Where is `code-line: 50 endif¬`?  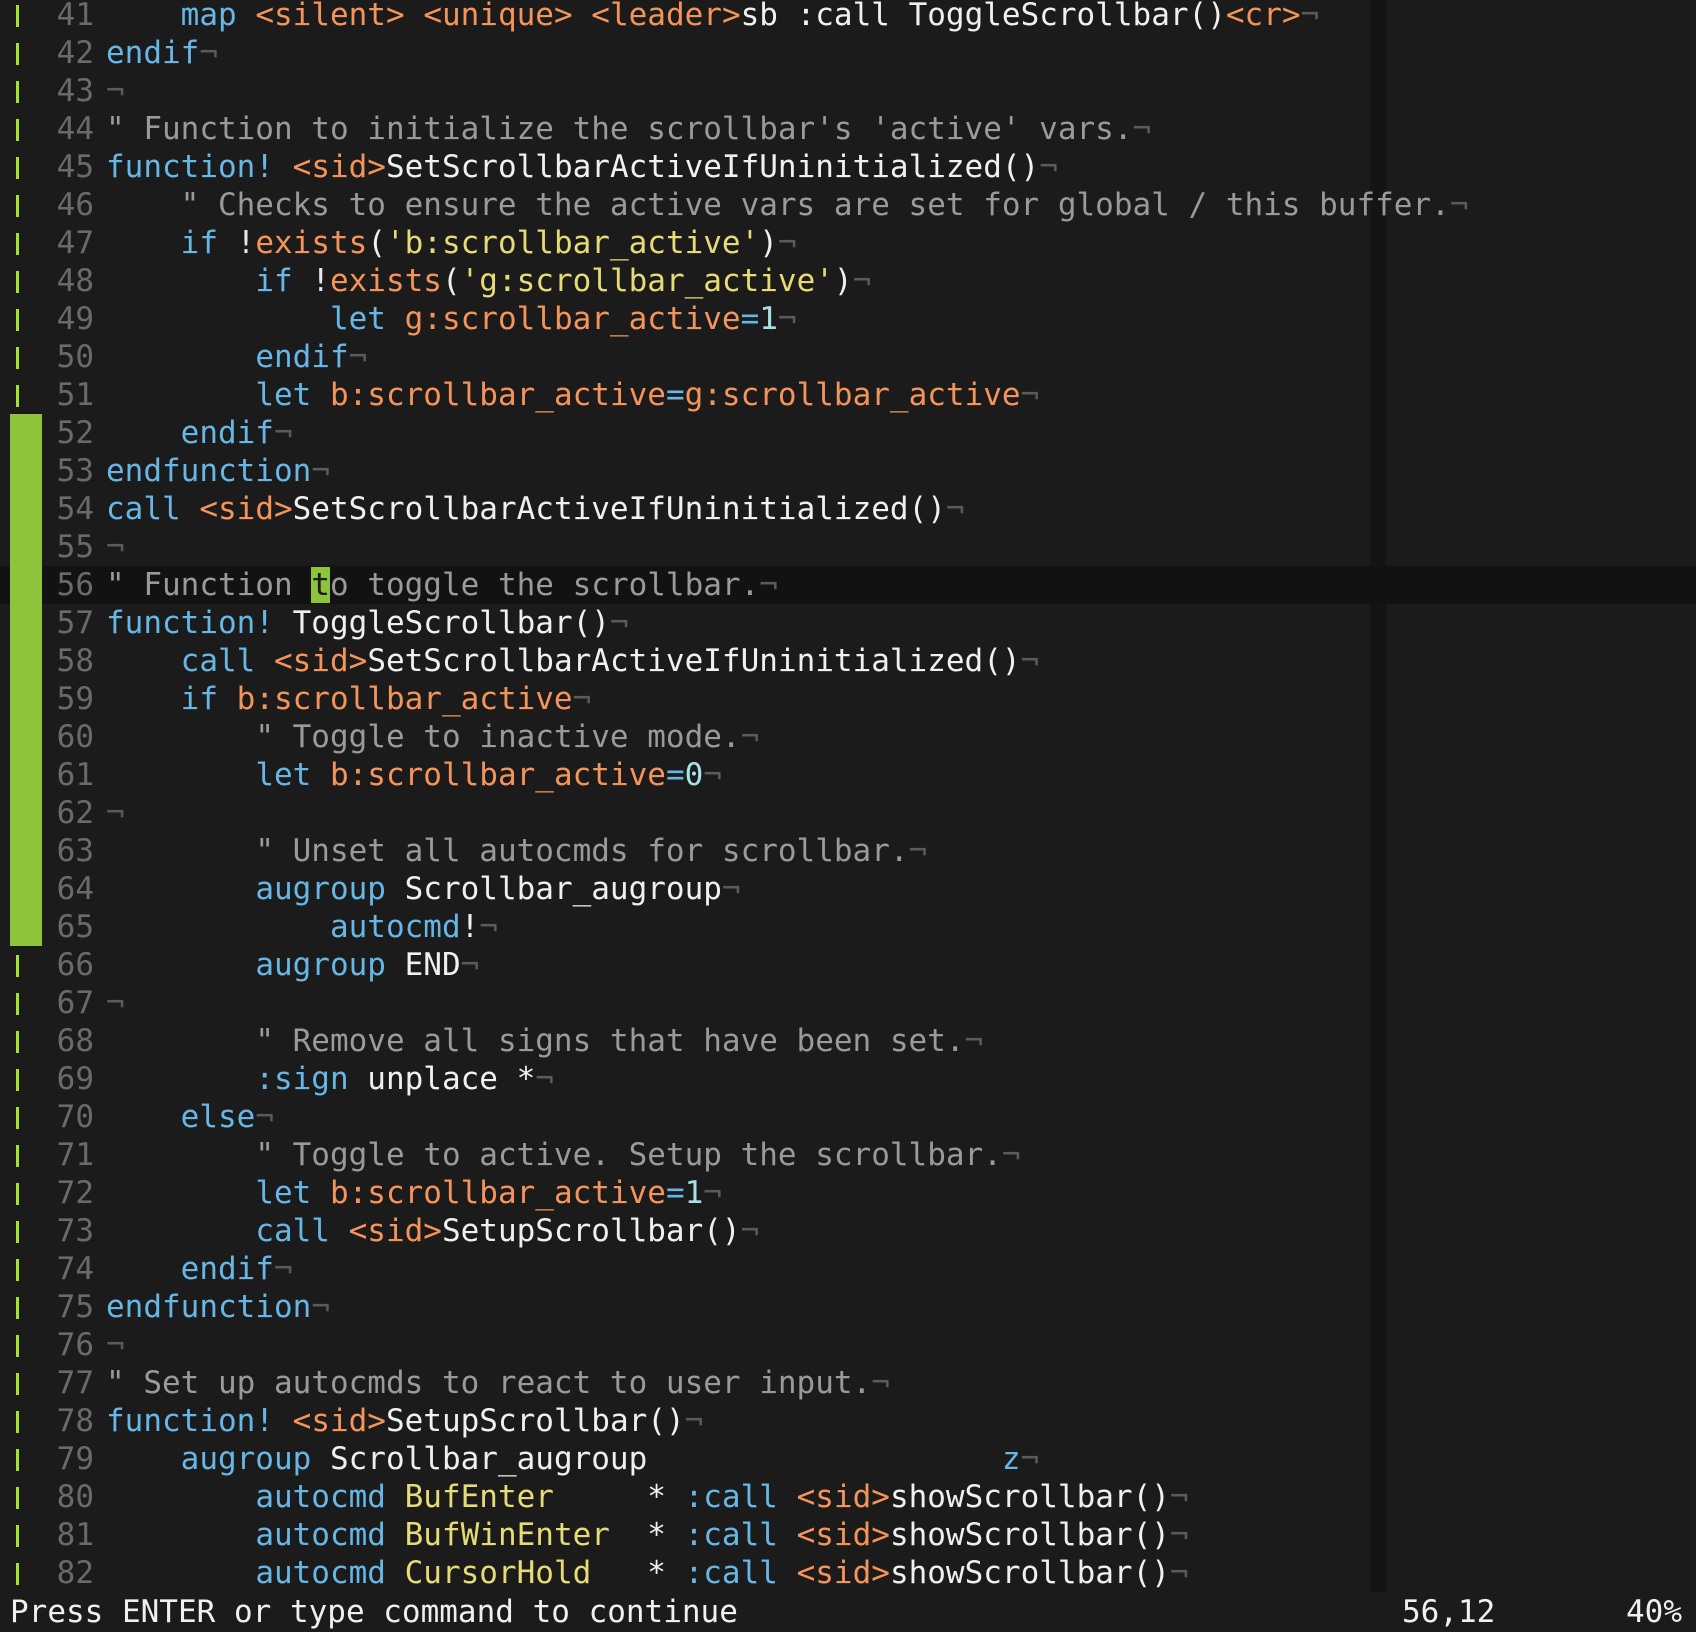 code-line: 50 endif¬ is located at coordinates (848, 357).